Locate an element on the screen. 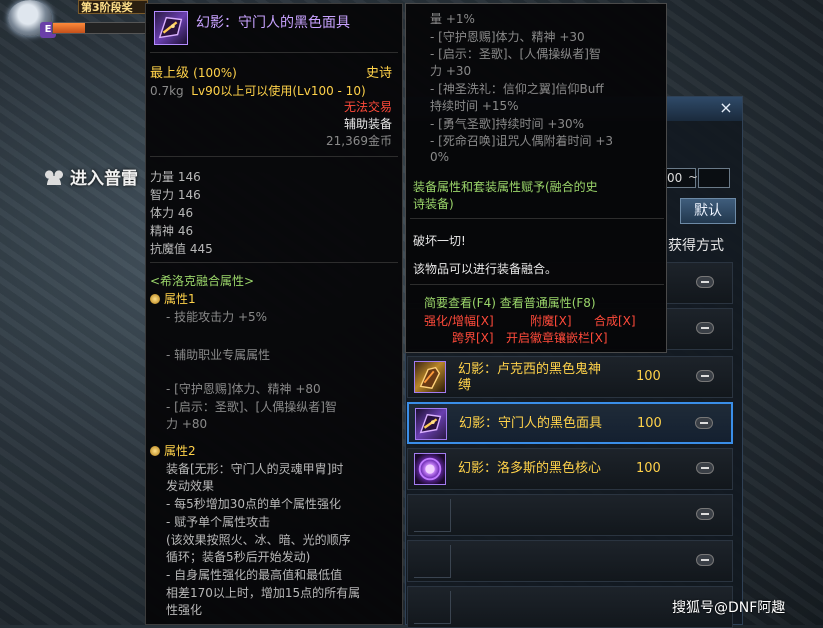  item-name: 幻影：洛多斯的黑色核心 is located at coordinates (530, 468).